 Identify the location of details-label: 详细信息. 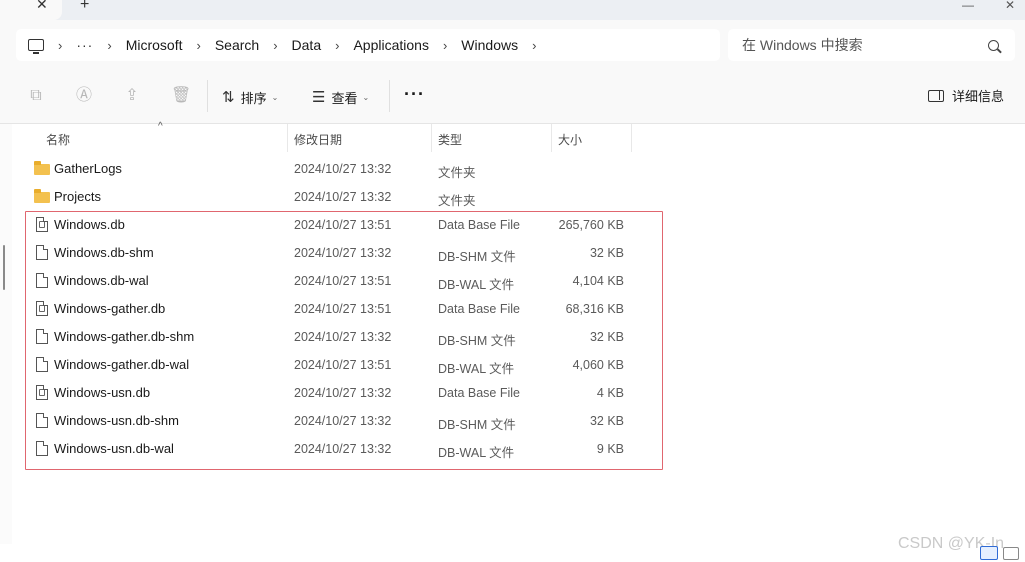
(978, 96).